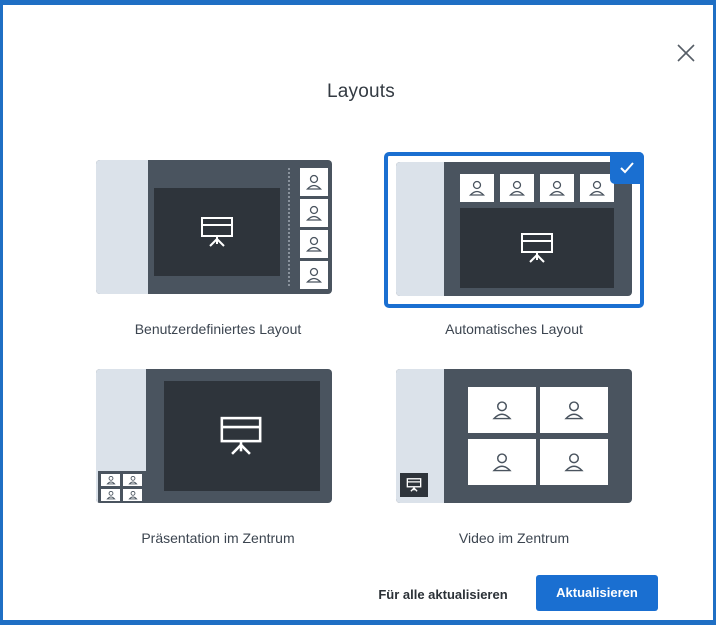 The height and width of the screenshot is (625, 716). Describe the element at coordinates (514, 329) in the screenshot. I see `layout-label-automatic: Automatisches Layout` at that location.